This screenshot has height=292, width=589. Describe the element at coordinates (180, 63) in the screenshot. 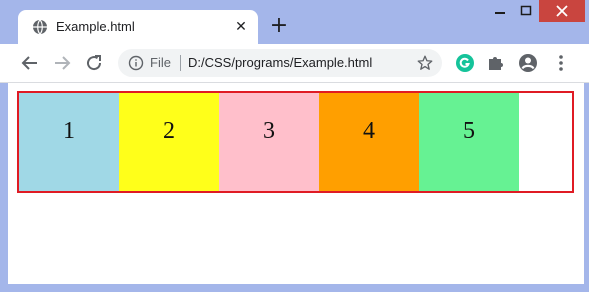

I see `omnibox-divider` at that location.